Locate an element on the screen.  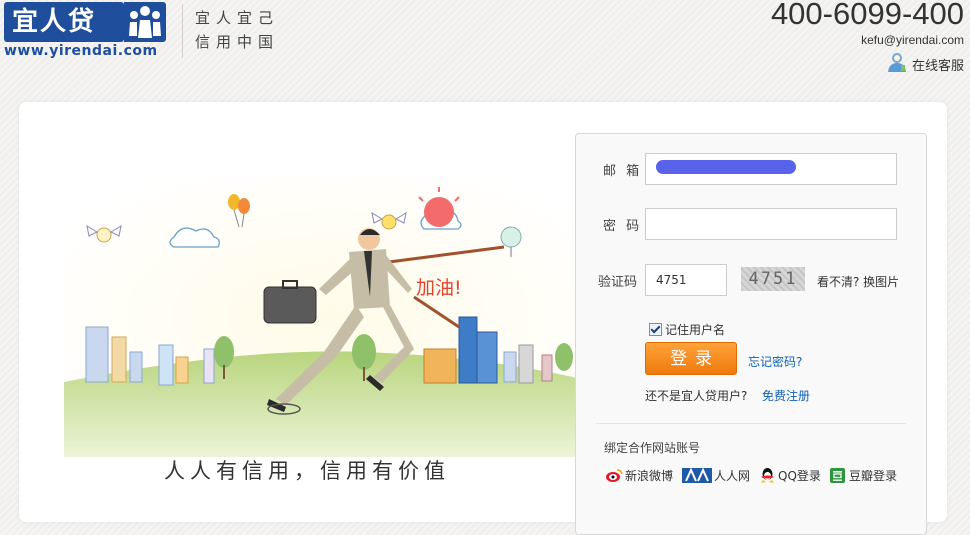
social-logins: 新浪微博 人人网 QQ登录 豆瓣登录 is located at coordinates (751, 475).